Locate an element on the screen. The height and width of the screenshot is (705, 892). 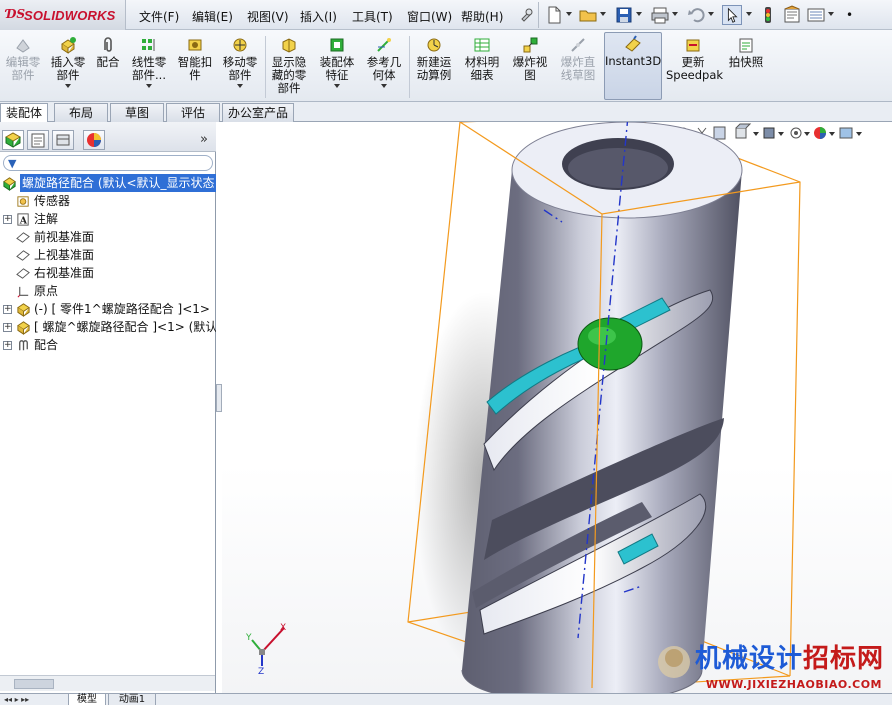
tab-sketch: 草图 is located at coordinates (137, 112).